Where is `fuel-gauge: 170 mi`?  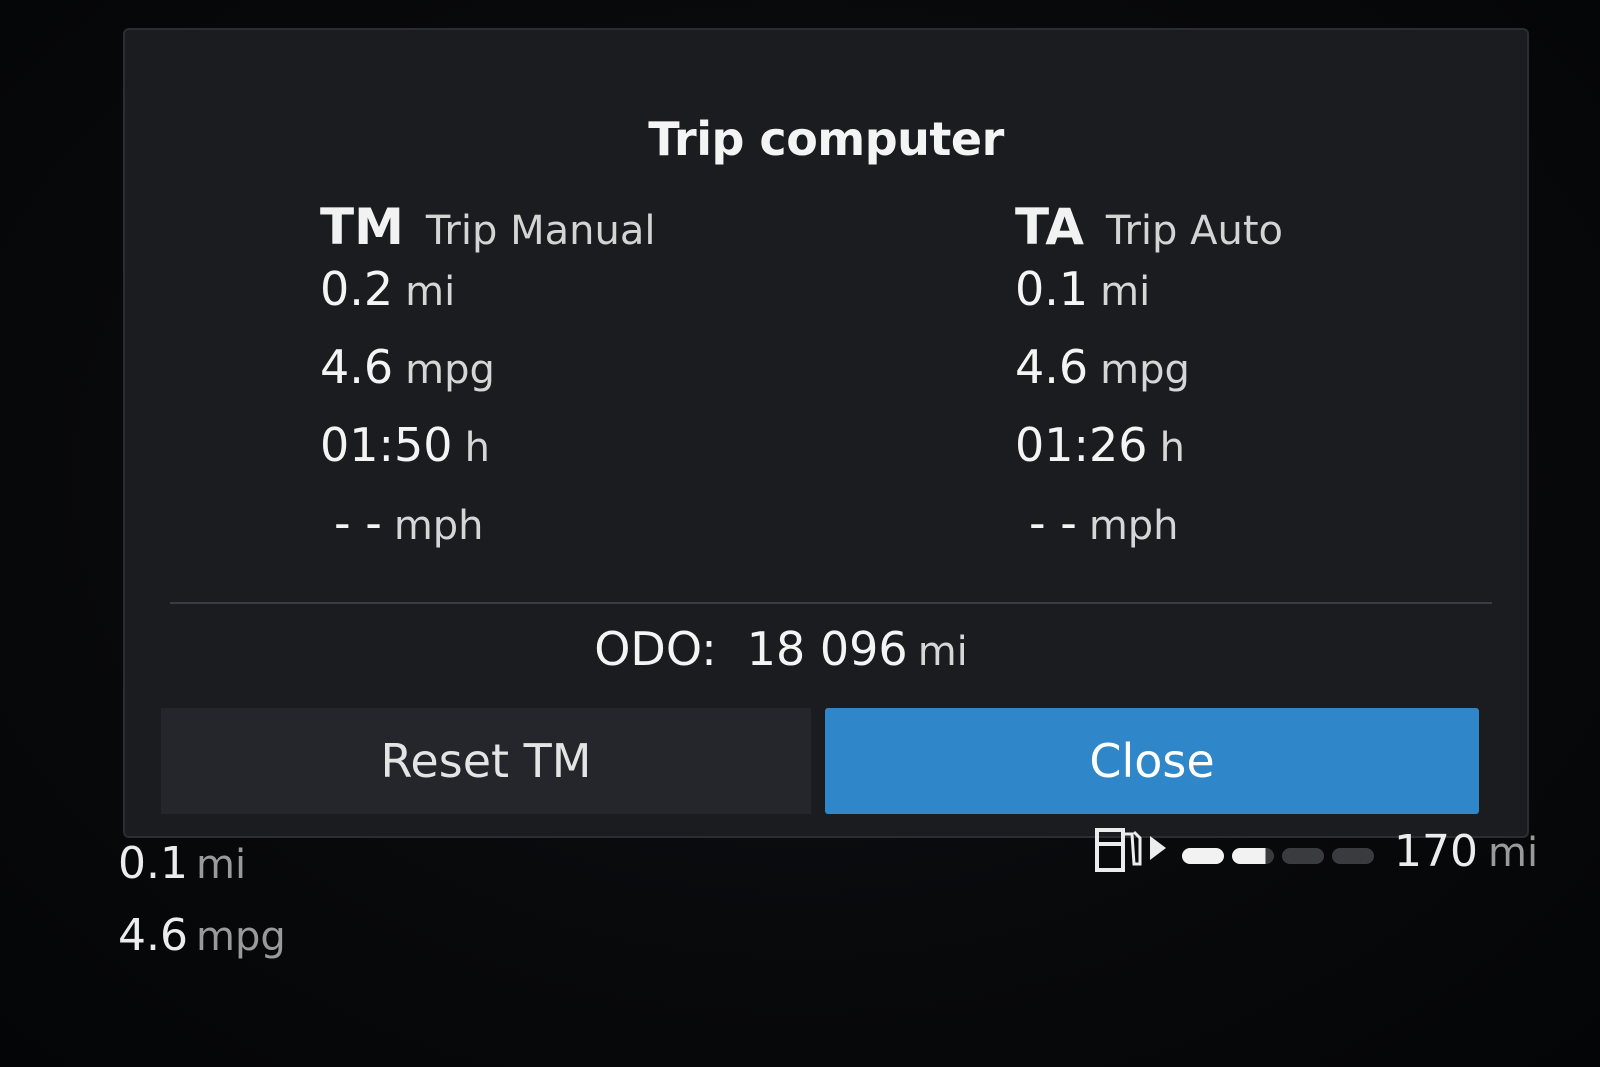 fuel-gauge: 170 mi is located at coordinates (1324, 850).